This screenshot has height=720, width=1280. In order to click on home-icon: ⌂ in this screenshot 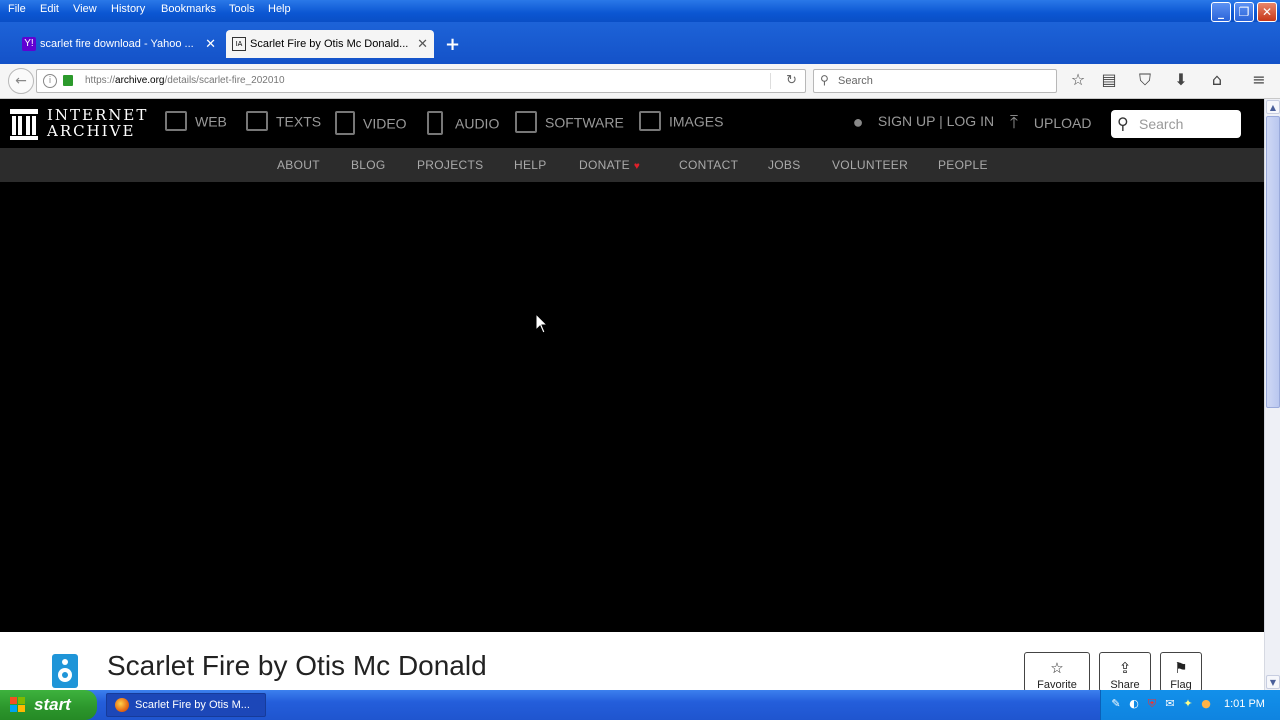, I will do `click(1217, 79)`.